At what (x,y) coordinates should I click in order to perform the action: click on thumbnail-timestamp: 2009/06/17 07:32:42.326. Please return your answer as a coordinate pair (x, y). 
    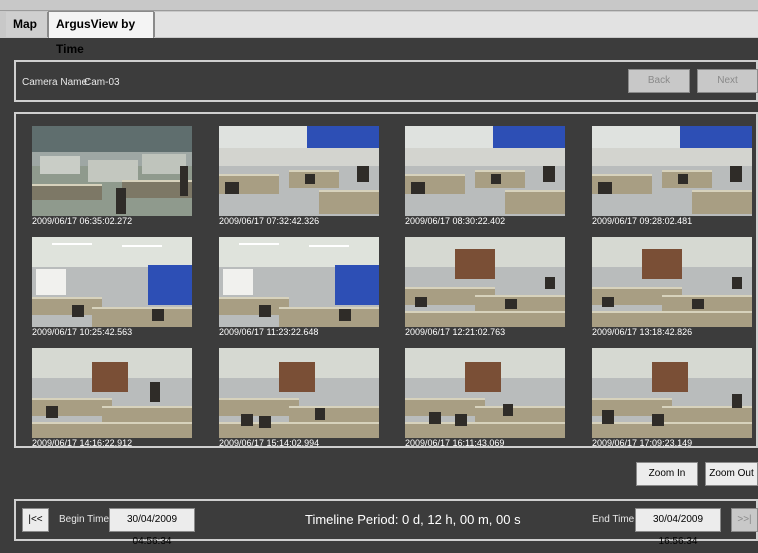
    Looking at the image, I should click on (269, 221).